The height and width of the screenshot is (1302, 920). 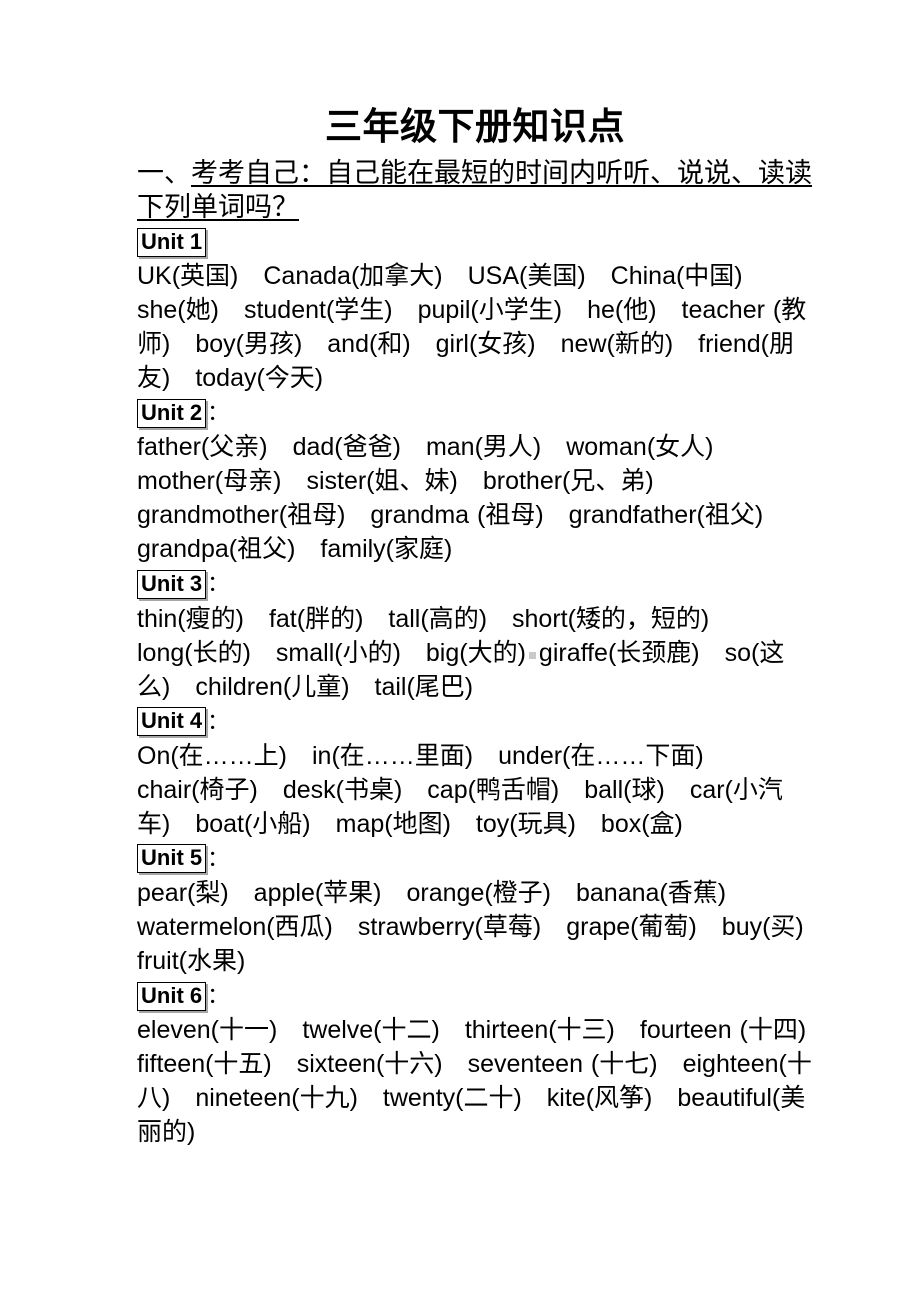 What do you see at coordinates (172, 584) in the screenshot?
I see `unit-badge-3: Unit 3` at bounding box center [172, 584].